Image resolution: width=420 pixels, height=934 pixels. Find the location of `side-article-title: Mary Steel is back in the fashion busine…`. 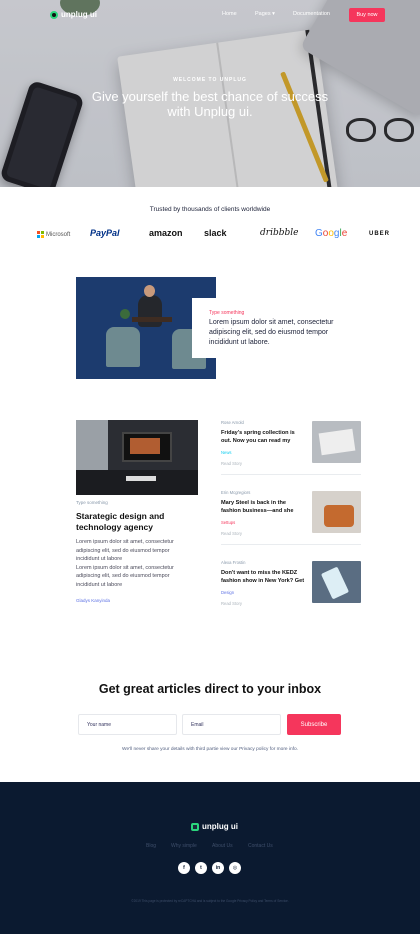

side-article-title: Mary Steel is back in the fashion busine… is located at coordinates (263, 507).